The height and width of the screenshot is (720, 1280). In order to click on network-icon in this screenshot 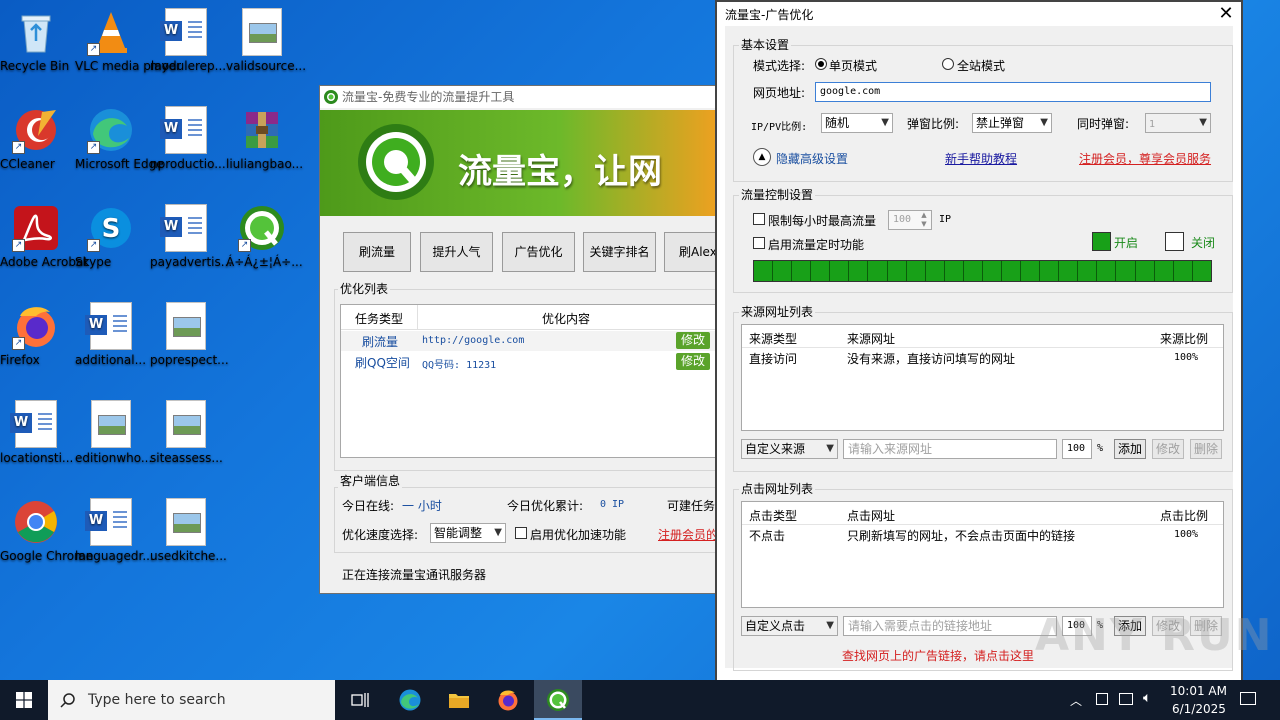, I will do `click(1126, 699)`.